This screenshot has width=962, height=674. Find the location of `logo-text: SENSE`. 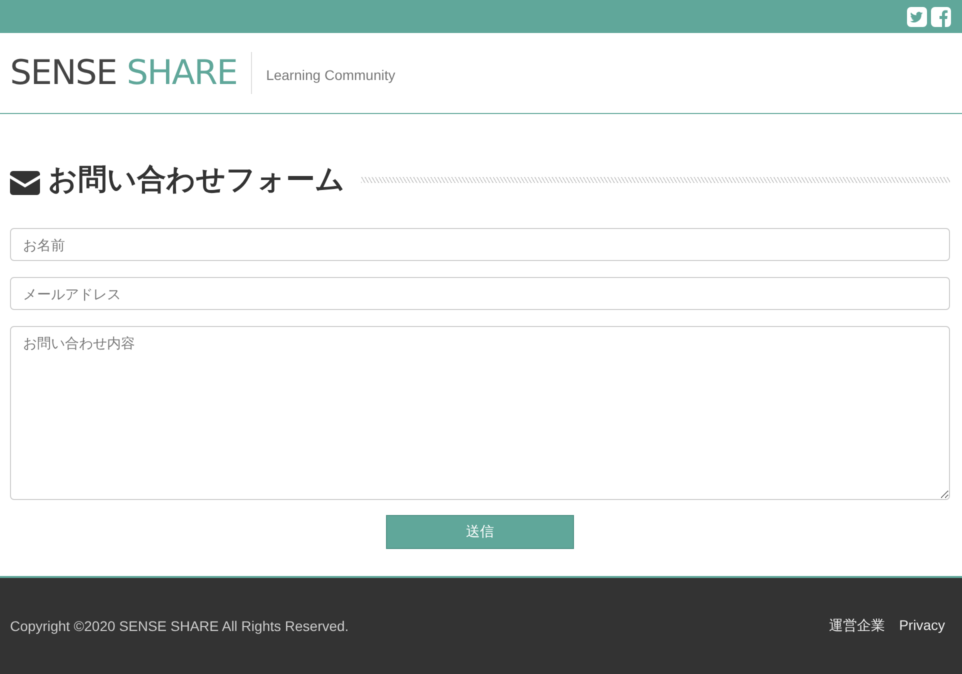

logo-text: SENSE is located at coordinates (63, 73).